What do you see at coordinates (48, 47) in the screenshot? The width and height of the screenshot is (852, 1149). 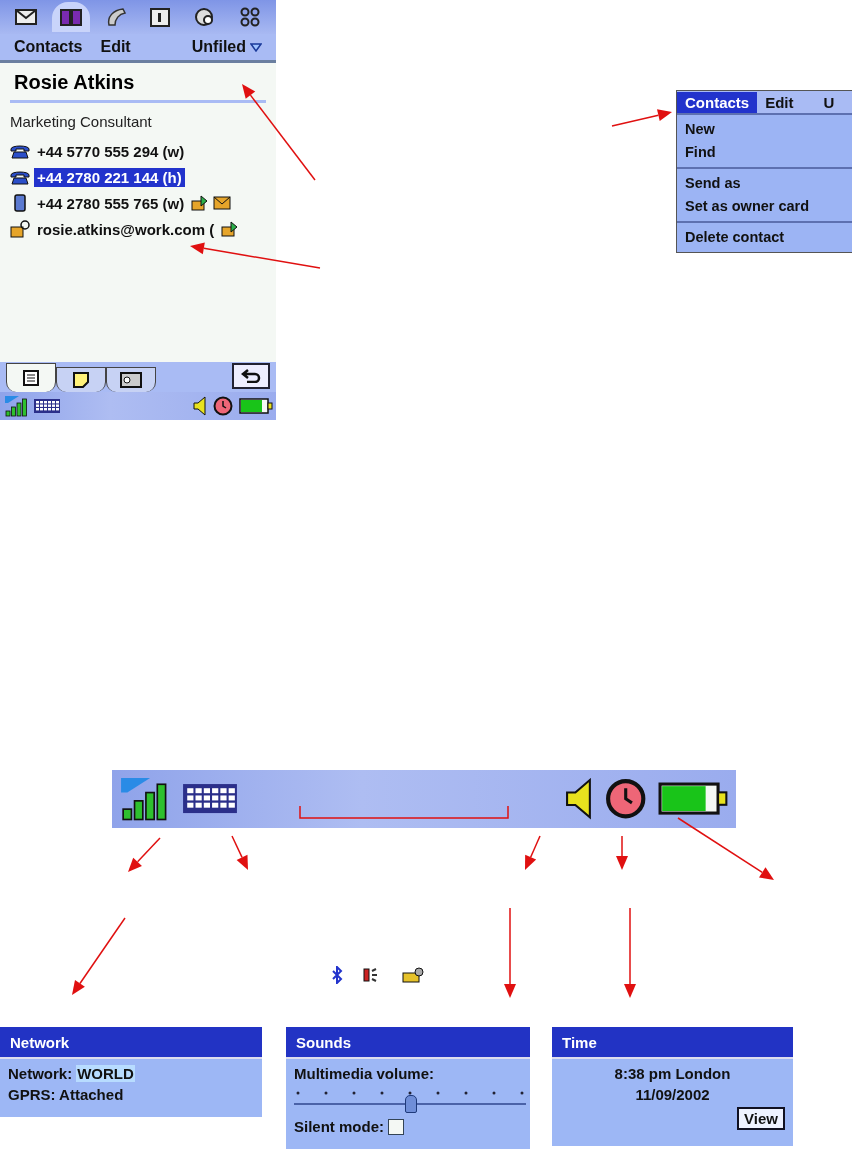 I see `menu-item: Contacts` at bounding box center [48, 47].